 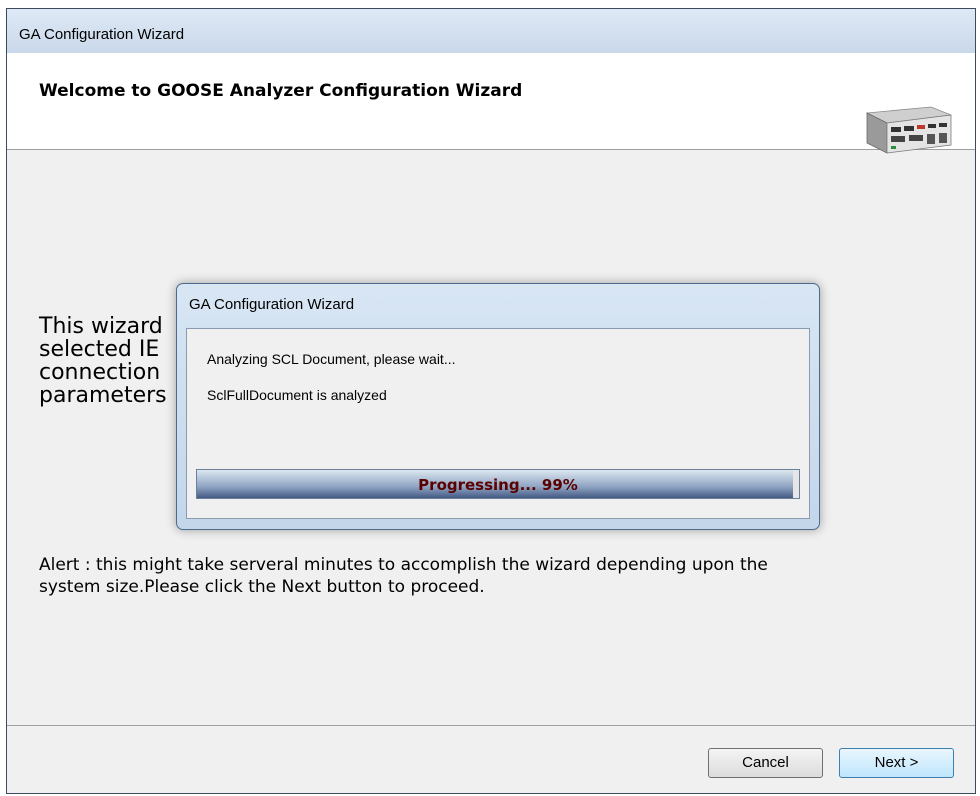 What do you see at coordinates (491, 725) in the screenshot?
I see `footer-divider` at bounding box center [491, 725].